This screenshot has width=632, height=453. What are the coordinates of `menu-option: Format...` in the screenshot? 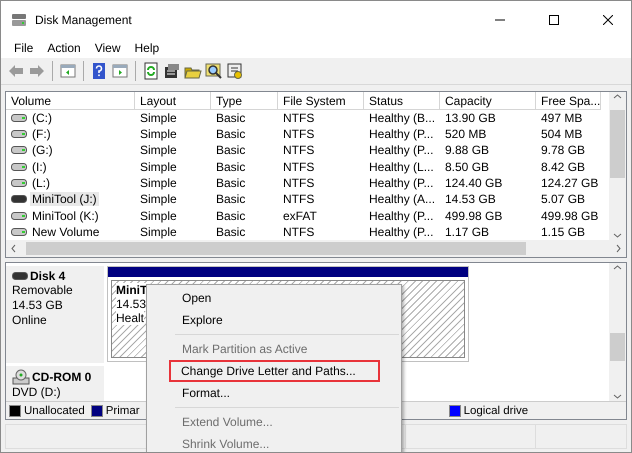 It's located at (274, 393).